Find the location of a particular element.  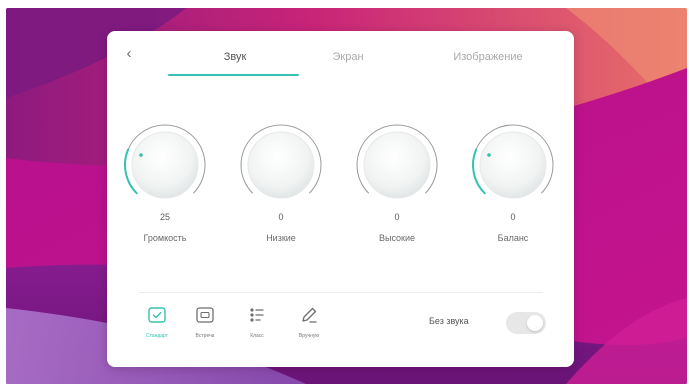

treble-label: Высокие is located at coordinates (397, 238).